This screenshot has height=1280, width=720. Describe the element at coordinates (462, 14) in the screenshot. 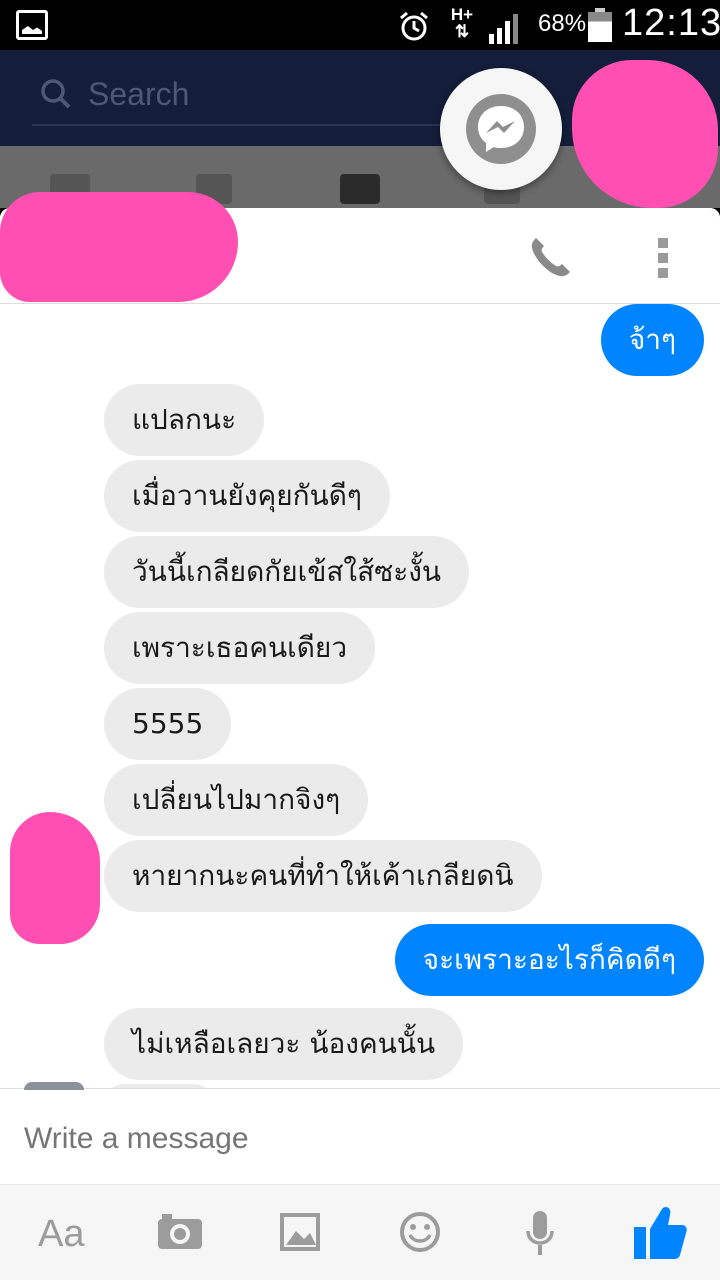

I see `network-type: H+` at that location.